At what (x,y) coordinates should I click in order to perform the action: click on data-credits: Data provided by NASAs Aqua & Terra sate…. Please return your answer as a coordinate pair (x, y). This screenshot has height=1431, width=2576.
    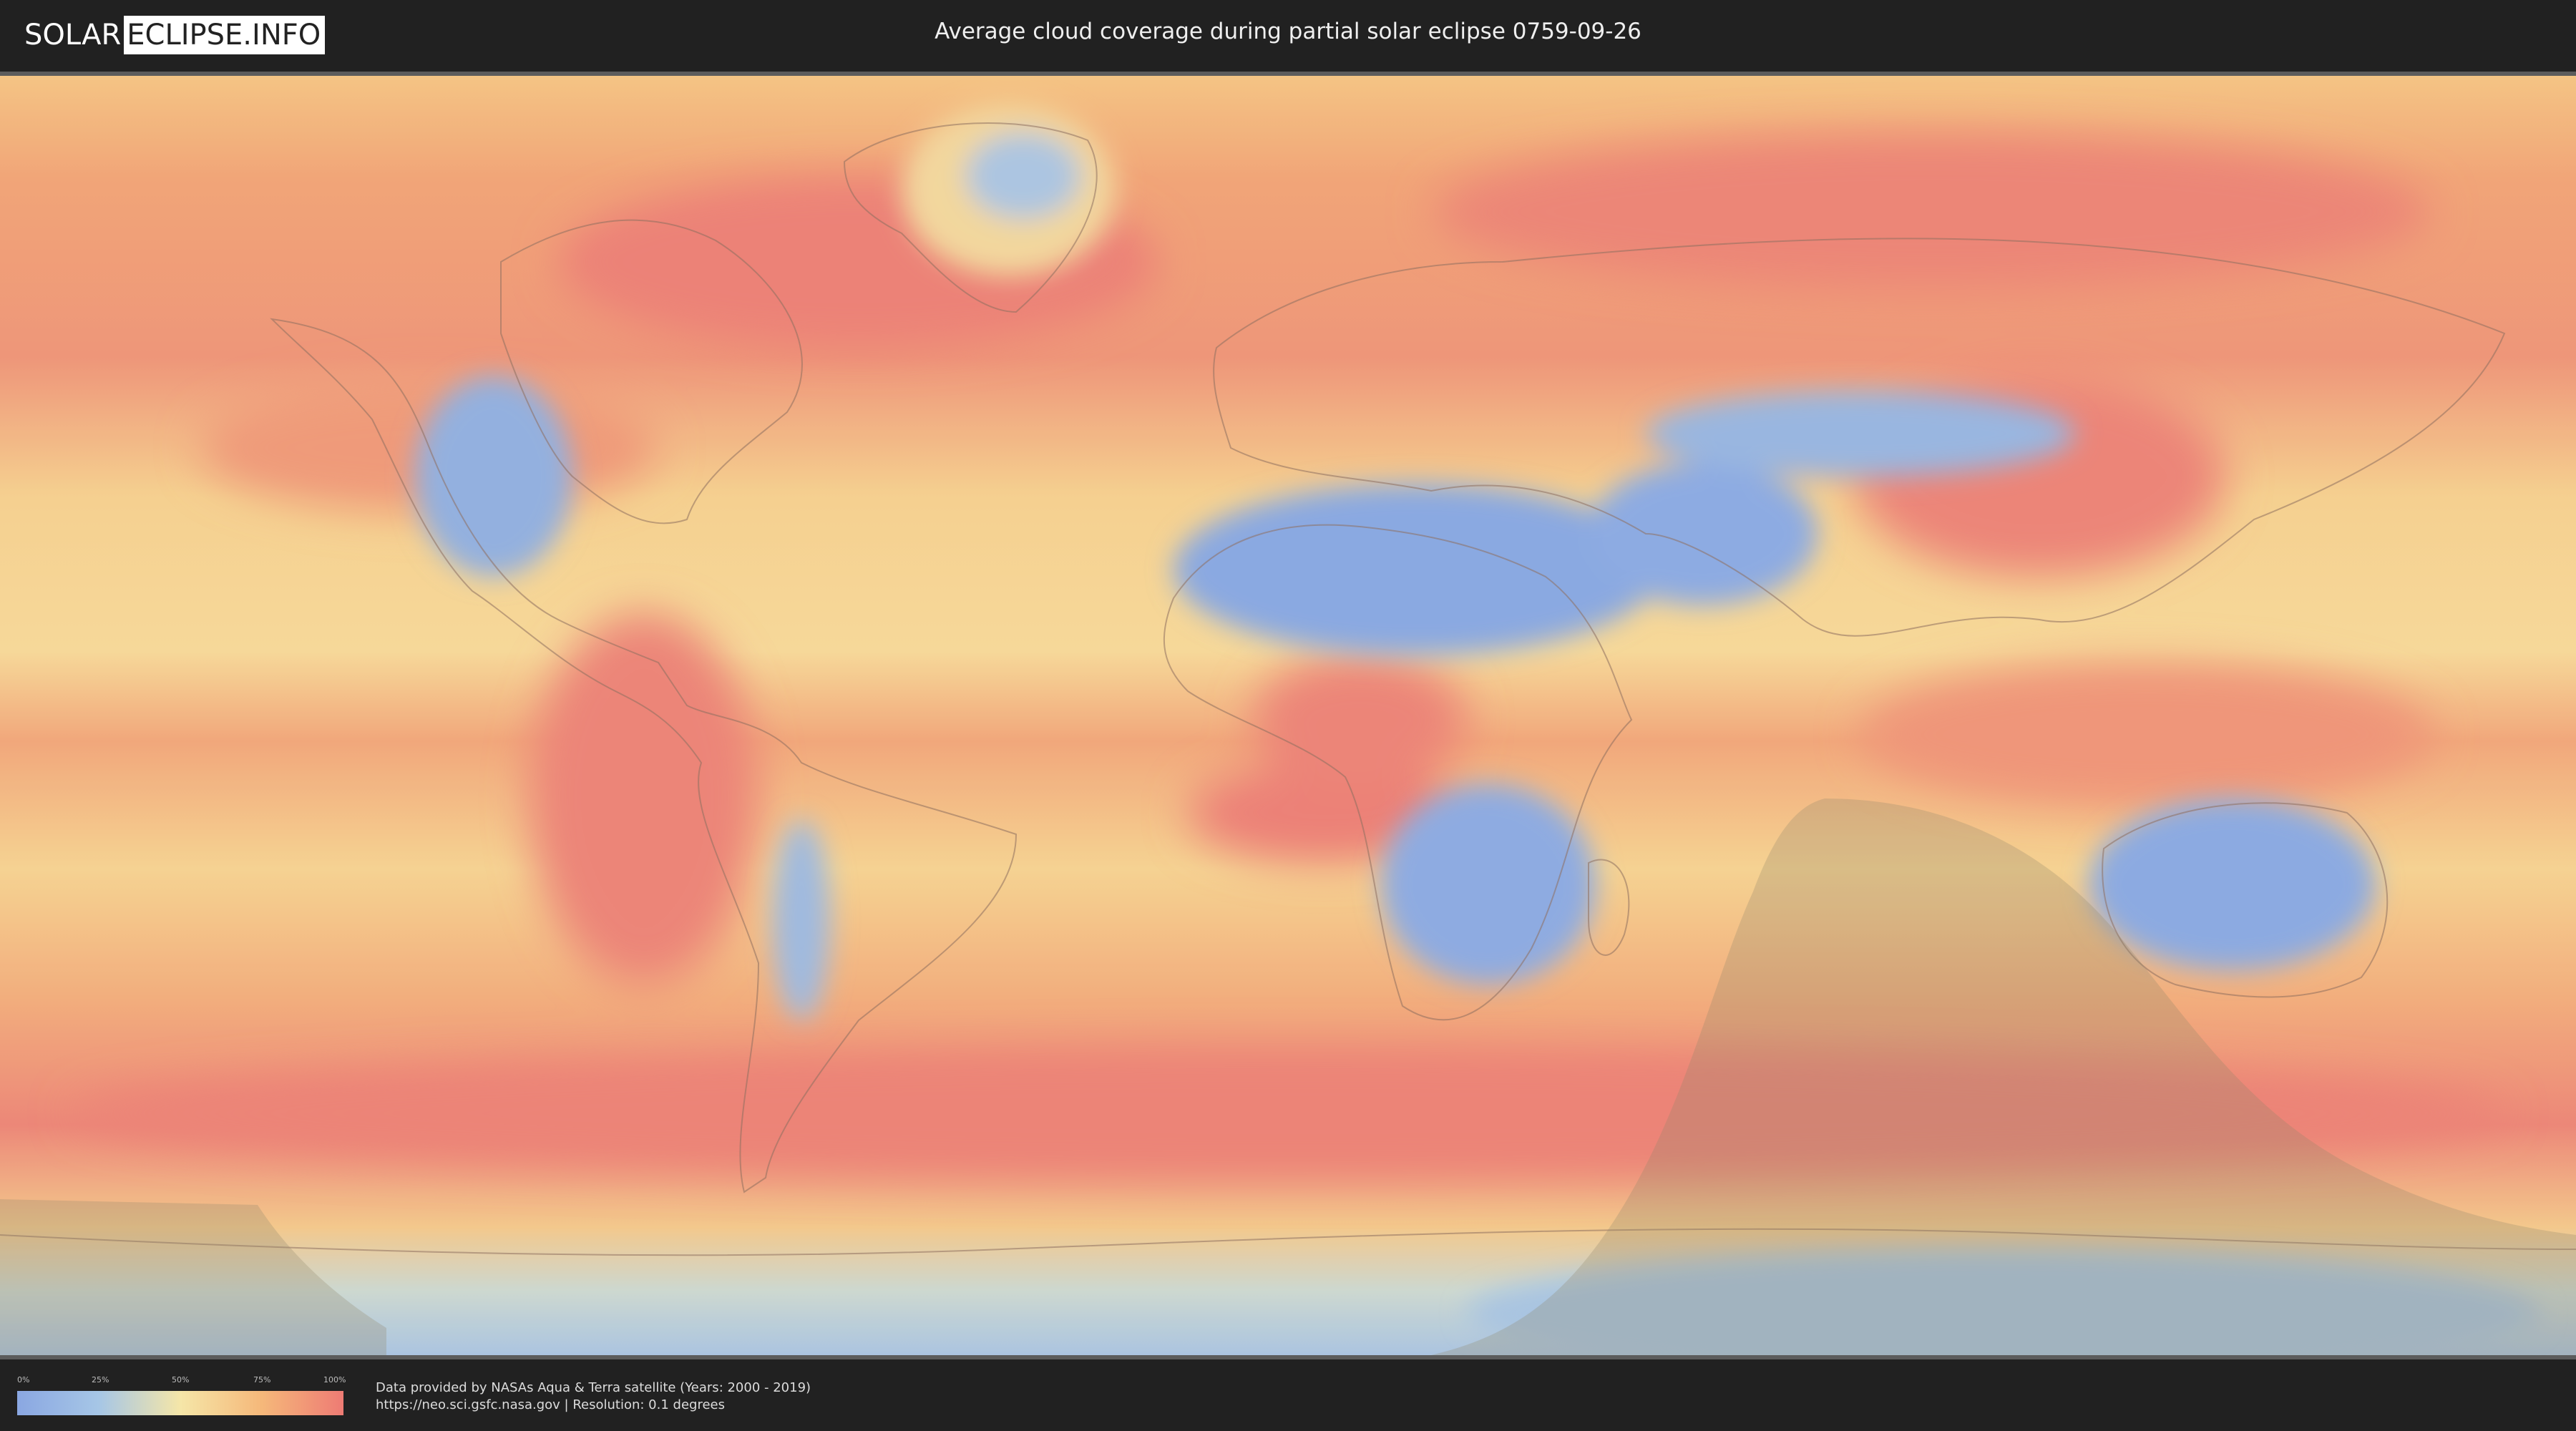
    Looking at the image, I should click on (593, 1396).